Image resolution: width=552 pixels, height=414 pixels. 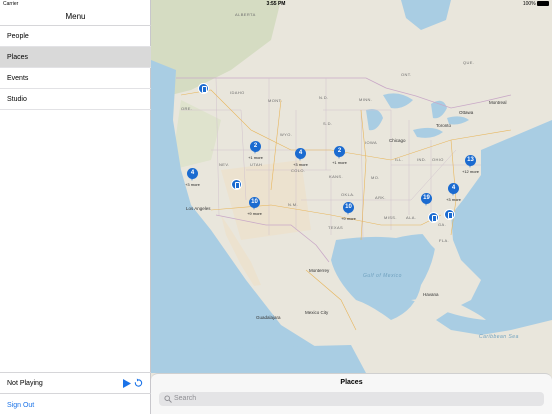 I want to click on city-label: Havana, so click(x=431, y=294).